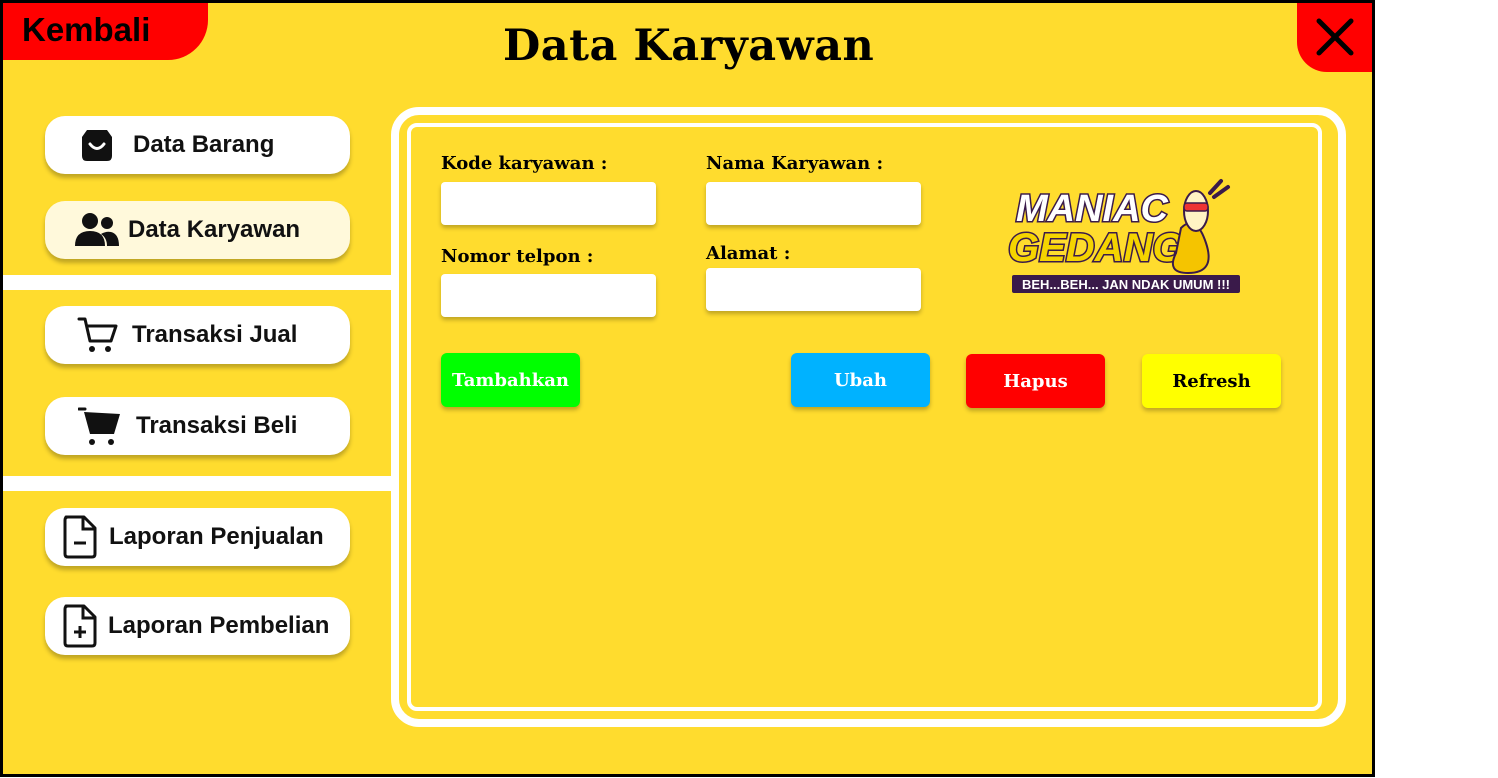  I want to click on sidebar-item-label: Laporan Penjualan, so click(216, 536).